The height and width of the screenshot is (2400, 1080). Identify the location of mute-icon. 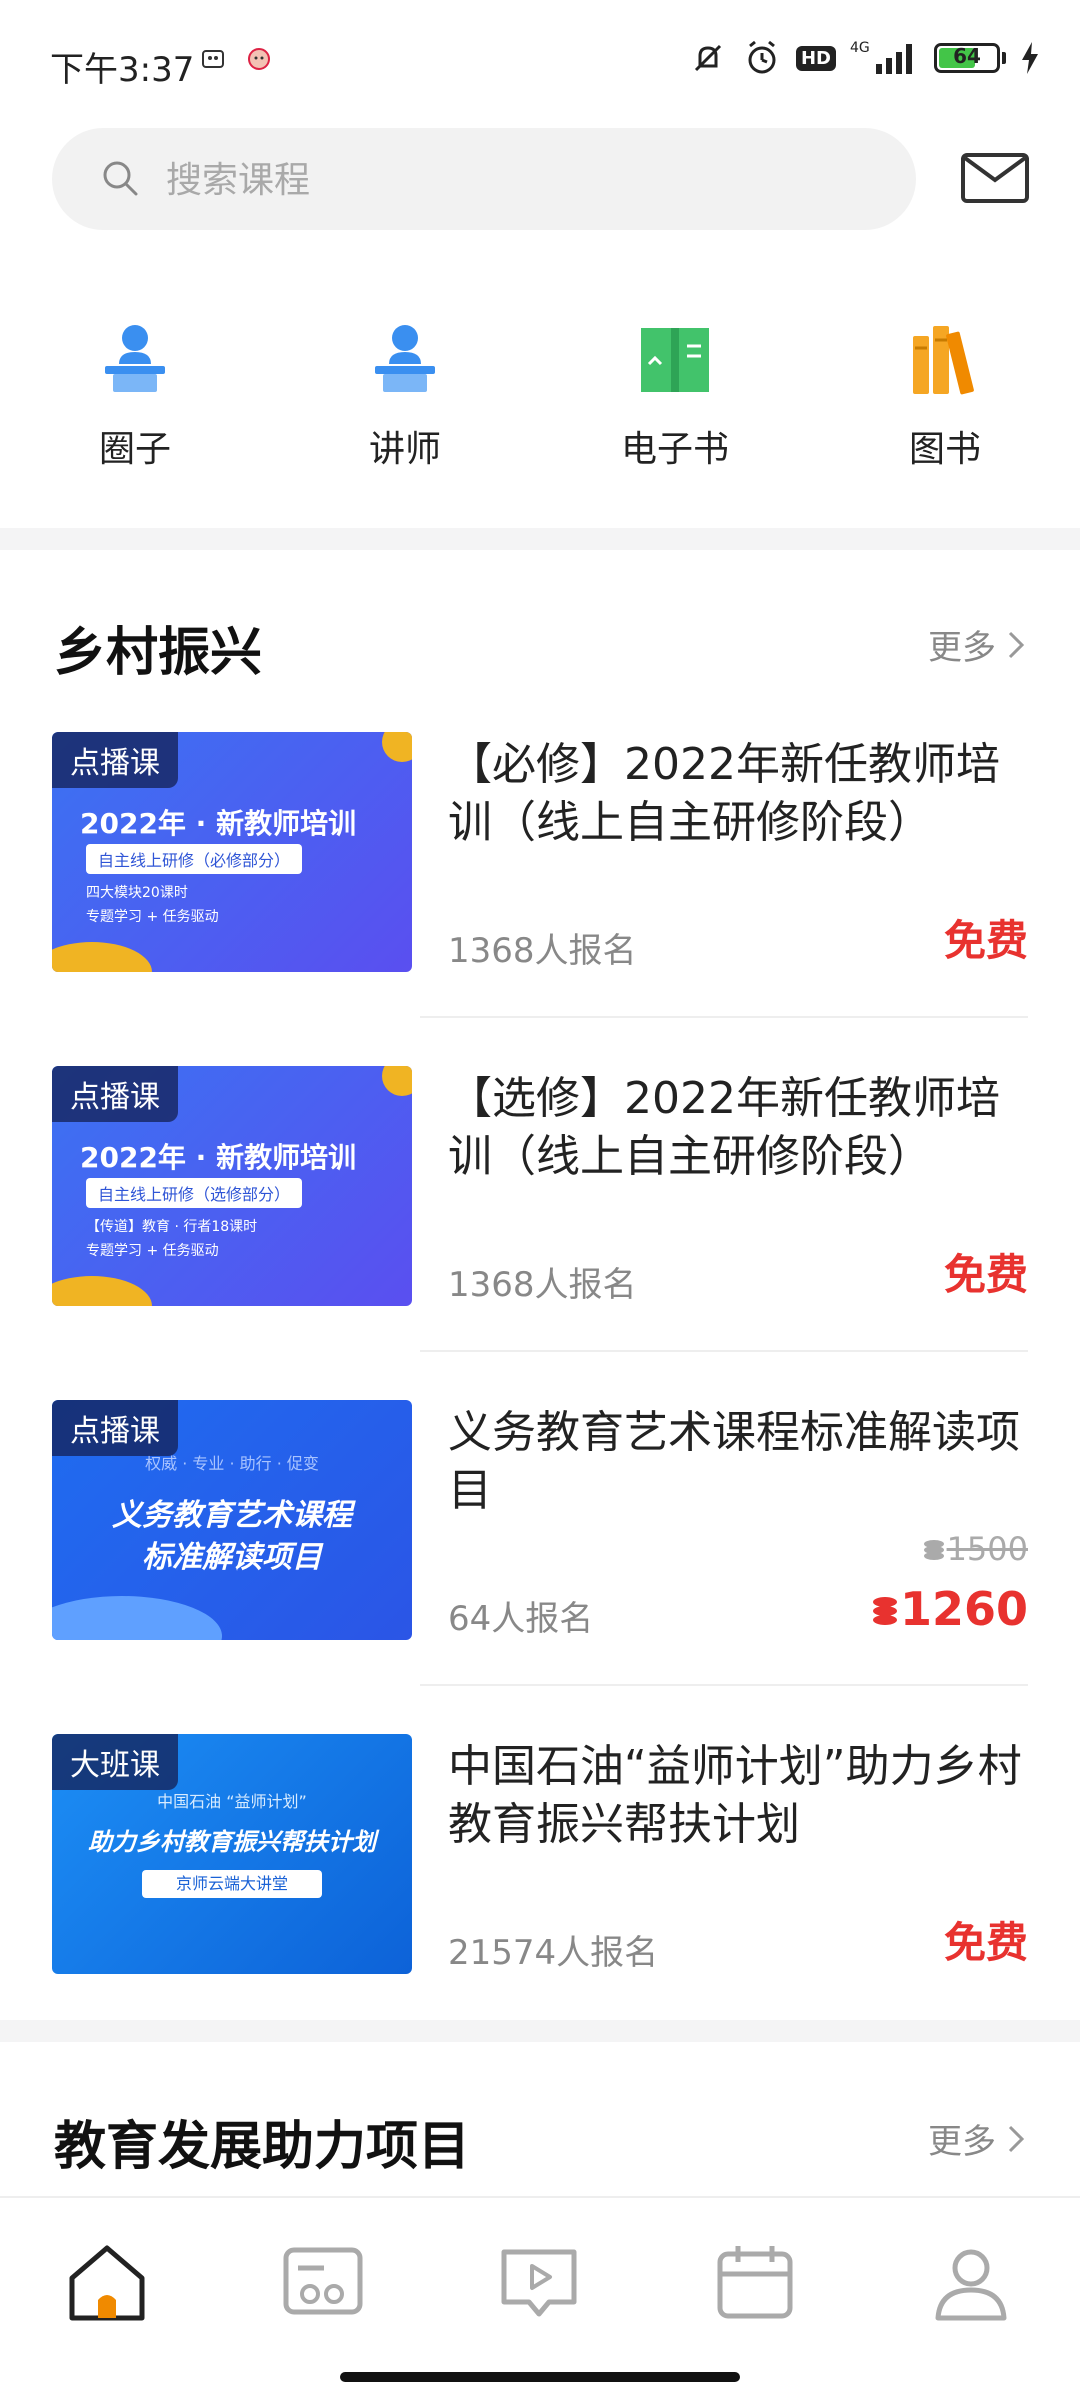
(708, 58).